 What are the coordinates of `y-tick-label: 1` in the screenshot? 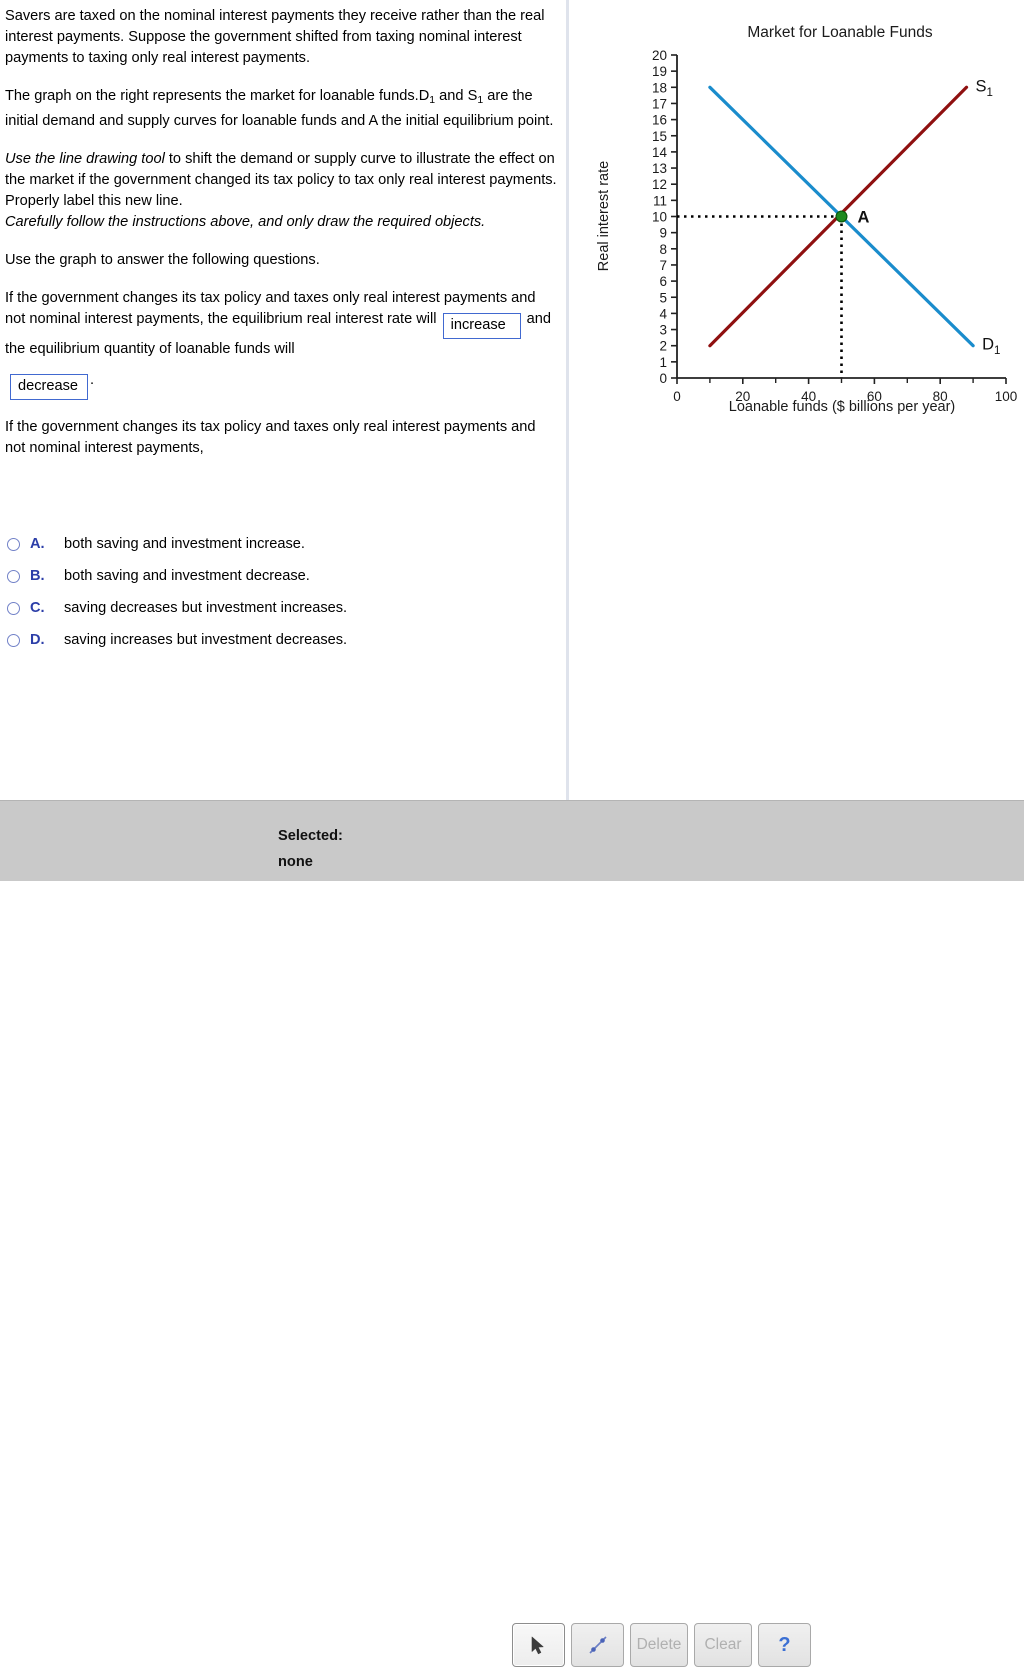 It's located at (663, 362).